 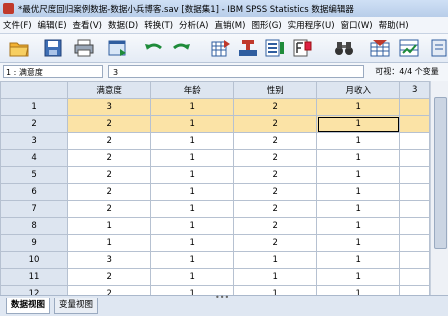 What do you see at coordinates (118, 48) in the screenshot?
I see `dialog-recall-icon` at bounding box center [118, 48].